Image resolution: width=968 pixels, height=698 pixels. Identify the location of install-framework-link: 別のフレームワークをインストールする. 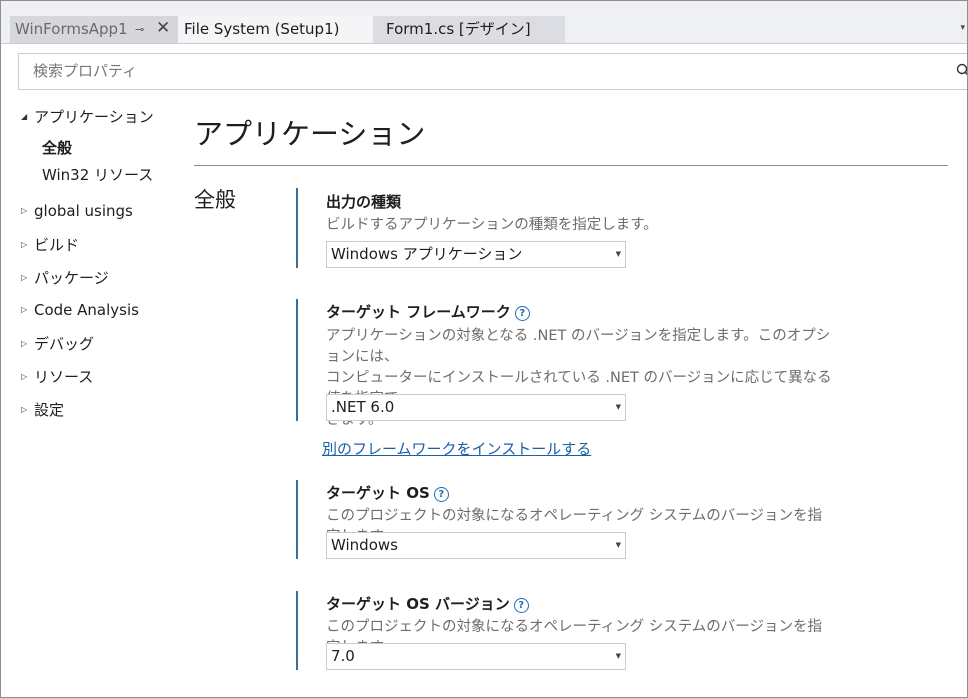
(456, 448).